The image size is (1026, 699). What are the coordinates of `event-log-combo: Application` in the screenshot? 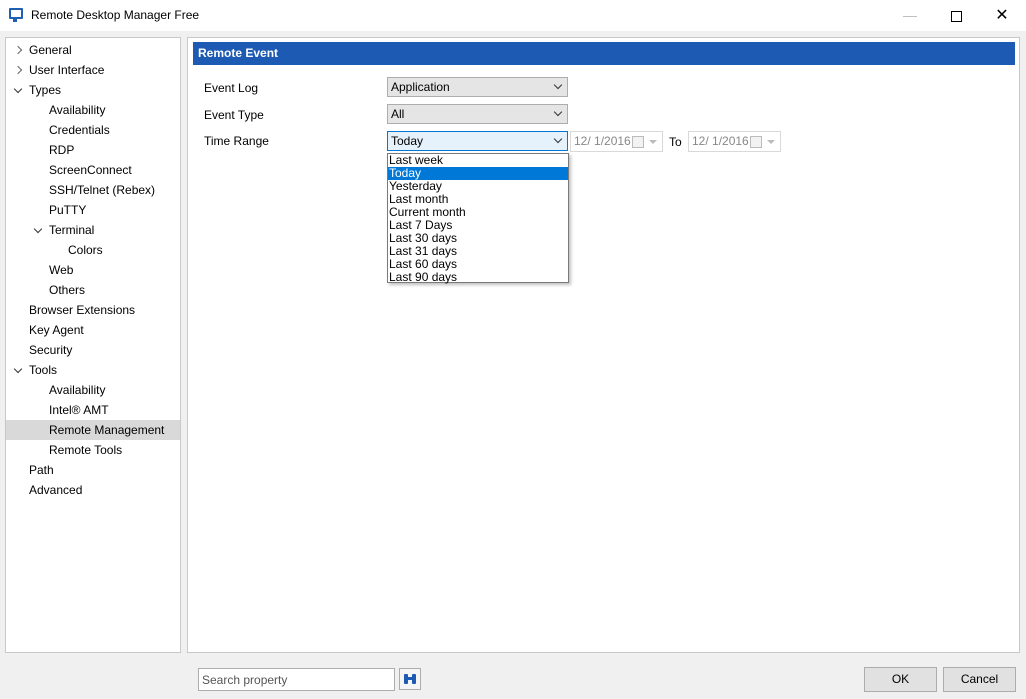 It's located at (477, 87).